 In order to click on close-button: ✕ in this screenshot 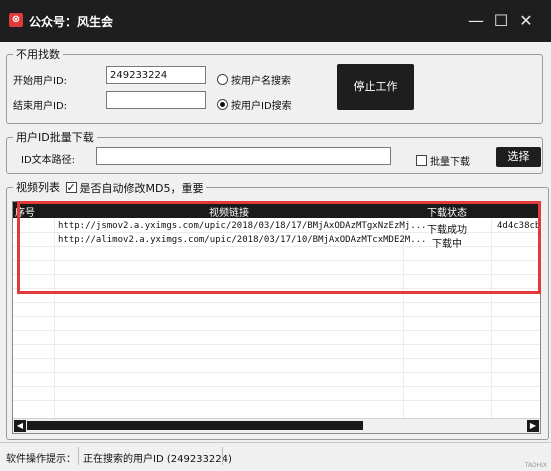, I will do `click(526, 21)`.